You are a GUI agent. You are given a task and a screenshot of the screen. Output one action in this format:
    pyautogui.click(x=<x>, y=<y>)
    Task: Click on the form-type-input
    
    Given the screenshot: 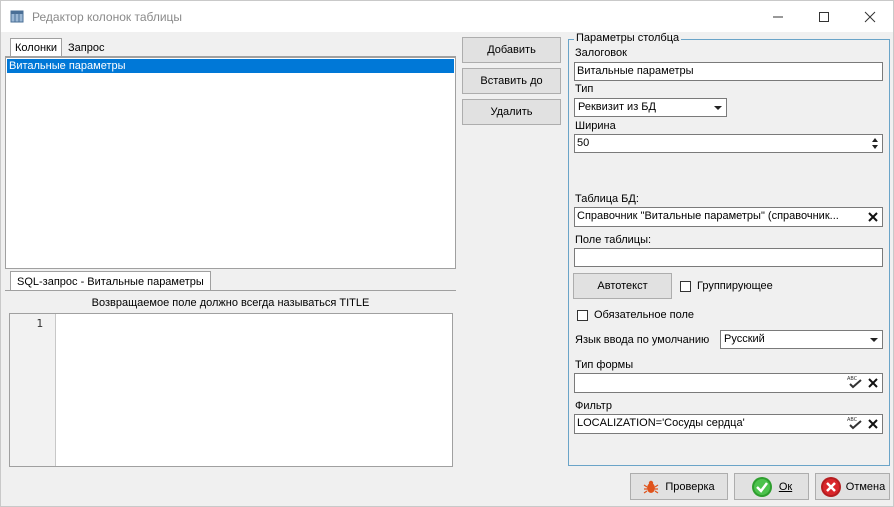 What is the action you would take?
    pyautogui.click(x=728, y=383)
    